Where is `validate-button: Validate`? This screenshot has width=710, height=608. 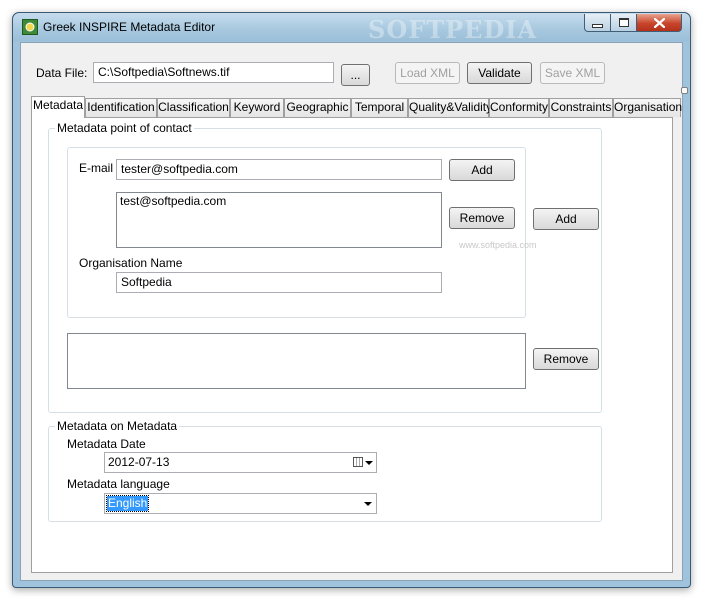 validate-button: Validate is located at coordinates (499, 73).